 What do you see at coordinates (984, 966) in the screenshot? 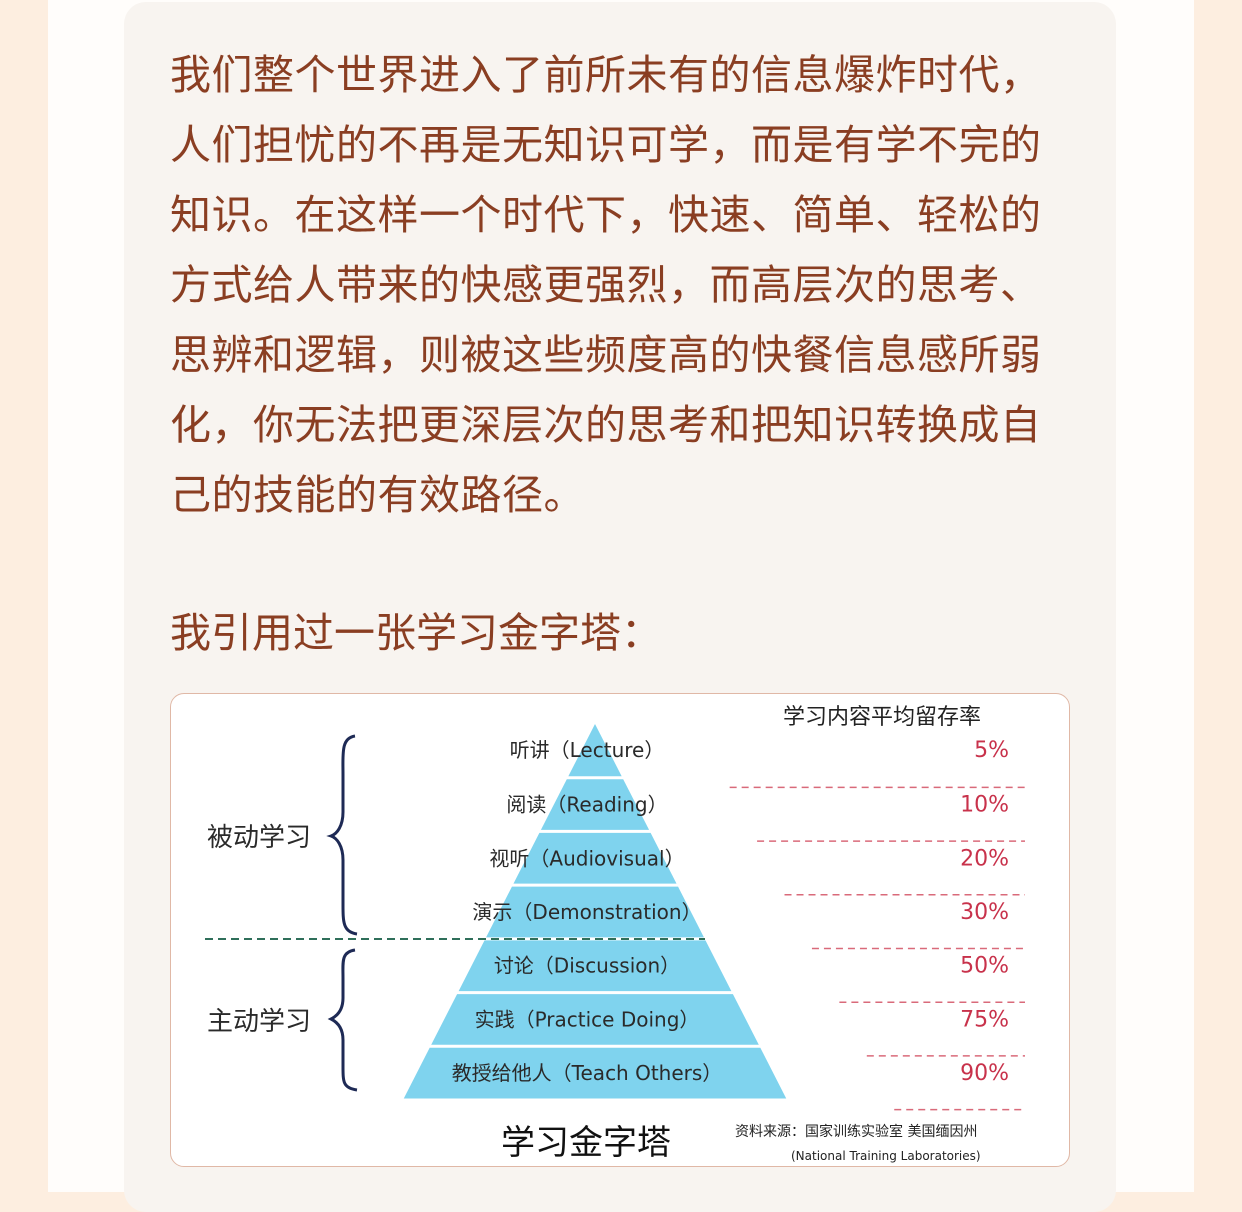
I see `retention-percent: 50%` at bounding box center [984, 966].